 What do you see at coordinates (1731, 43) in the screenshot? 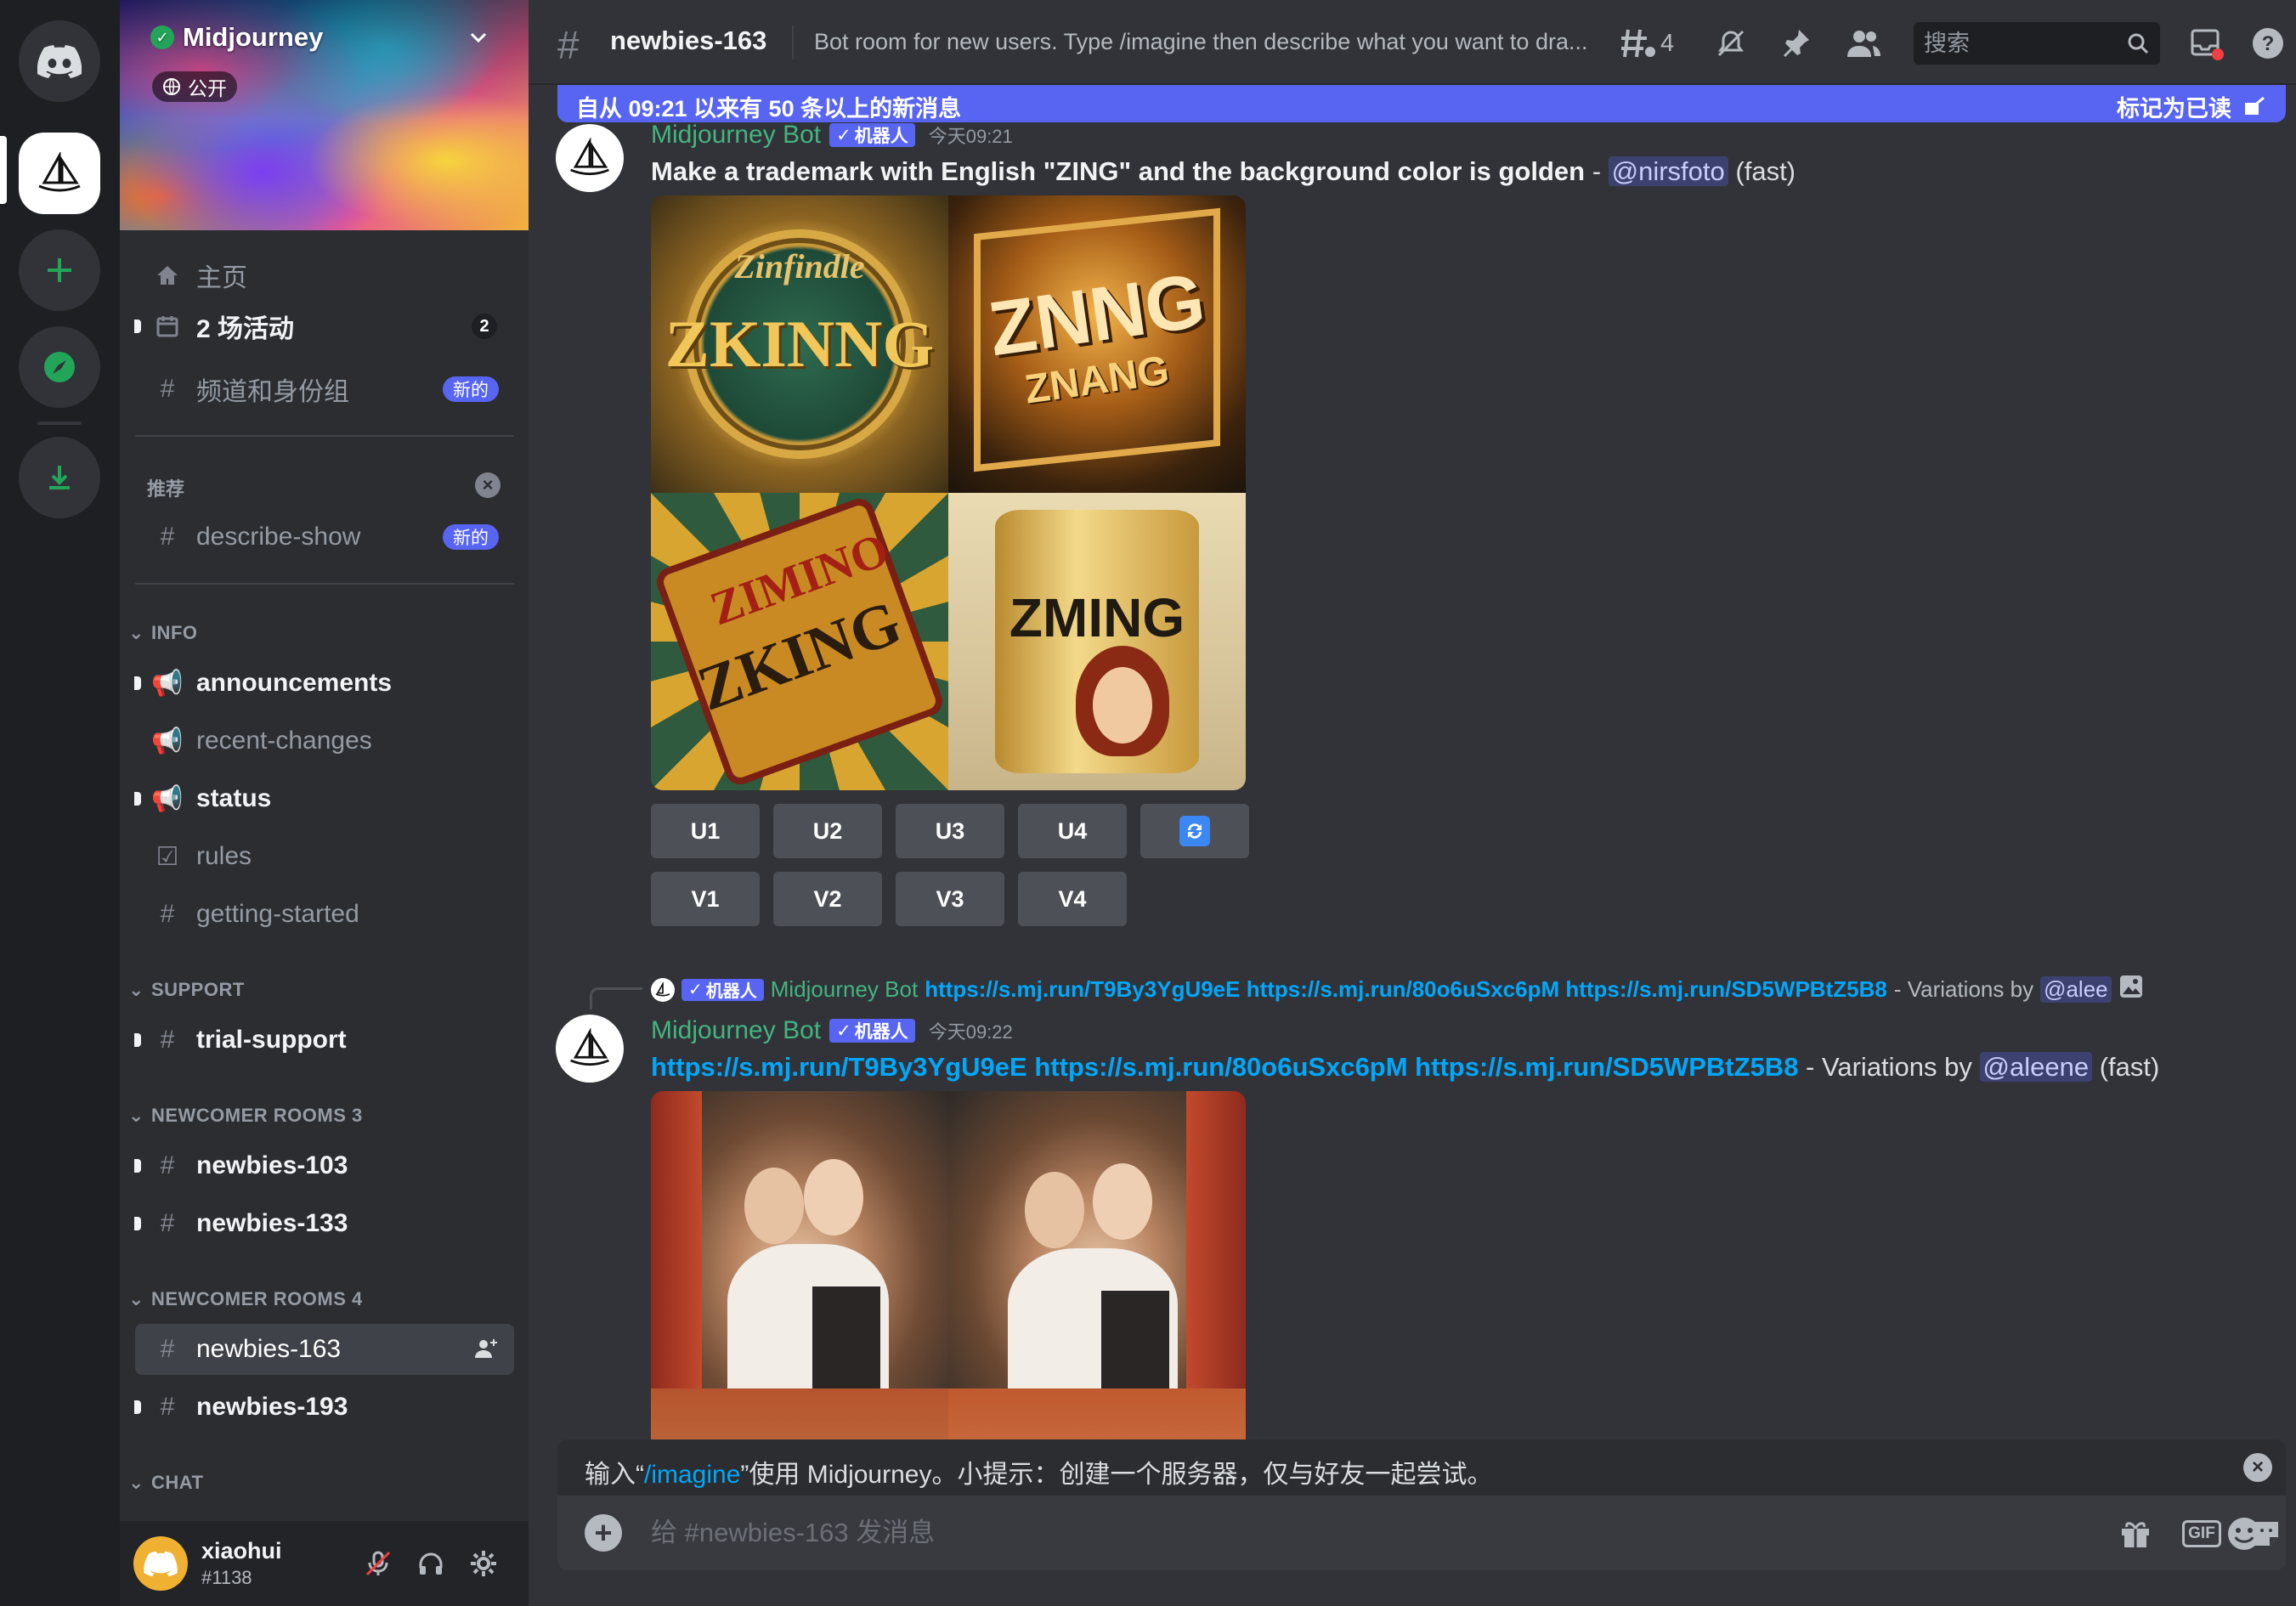
I see `notification-muted-icon` at bounding box center [1731, 43].